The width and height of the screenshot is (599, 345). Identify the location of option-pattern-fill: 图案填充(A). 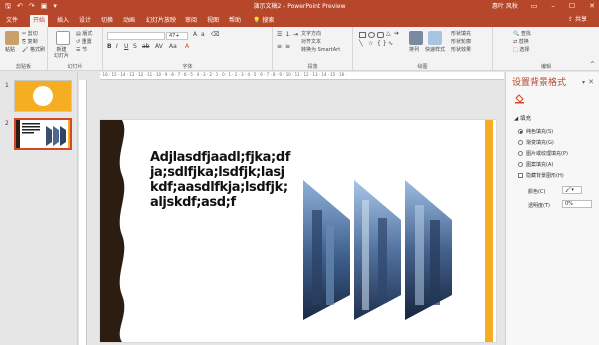
(535, 164).